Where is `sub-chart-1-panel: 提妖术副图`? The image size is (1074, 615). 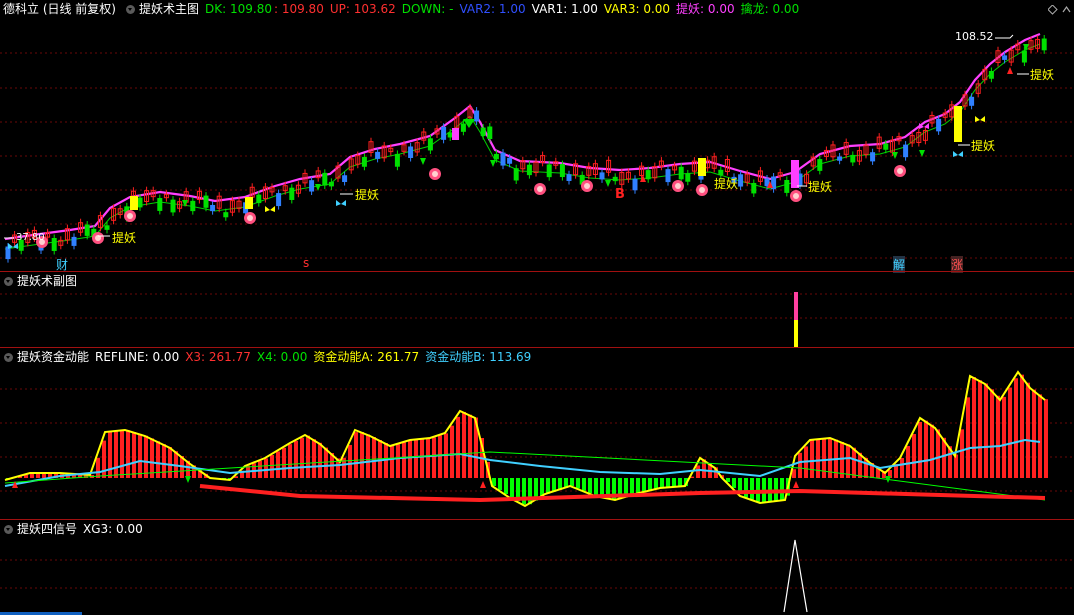 sub-chart-1-panel: 提妖术副图 is located at coordinates (537, 310).